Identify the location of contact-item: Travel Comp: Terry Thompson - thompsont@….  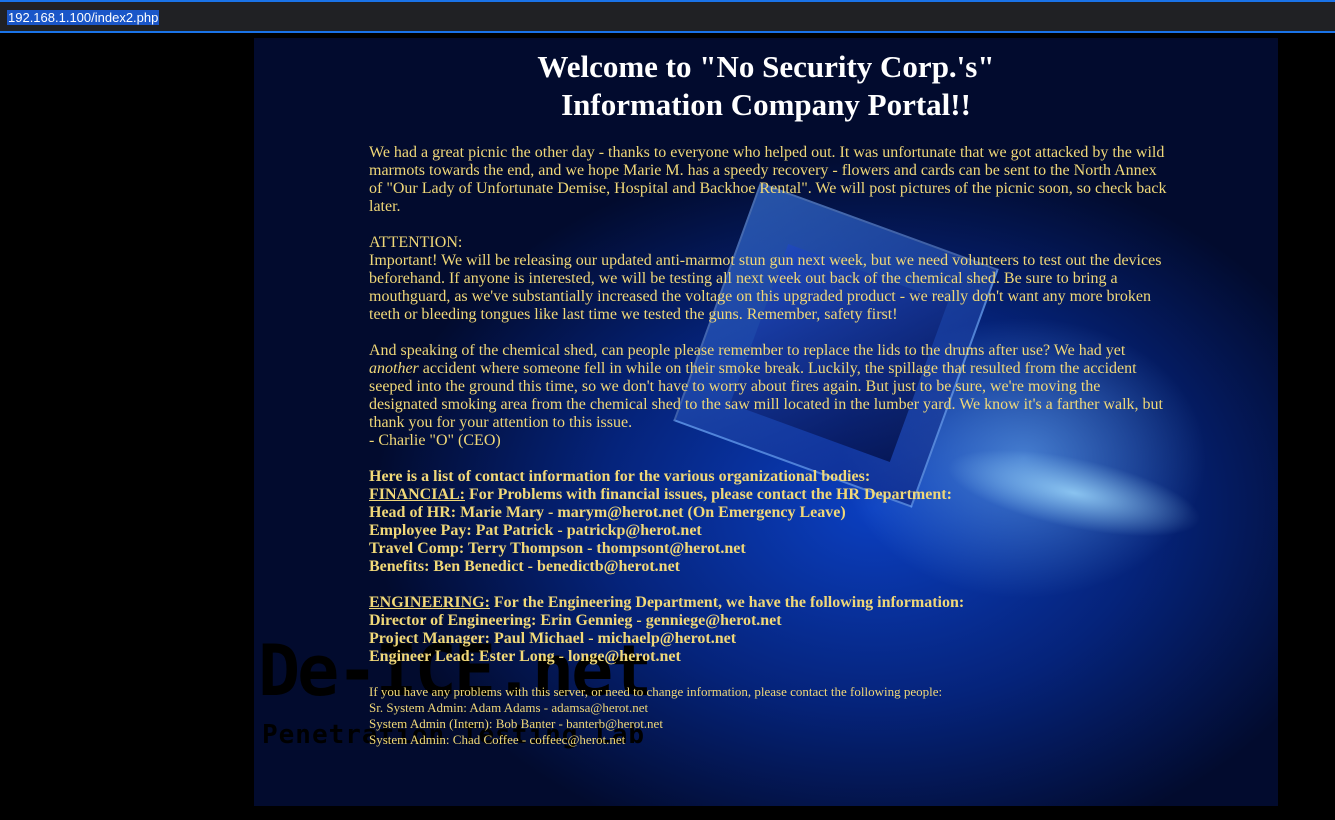
(557, 548).